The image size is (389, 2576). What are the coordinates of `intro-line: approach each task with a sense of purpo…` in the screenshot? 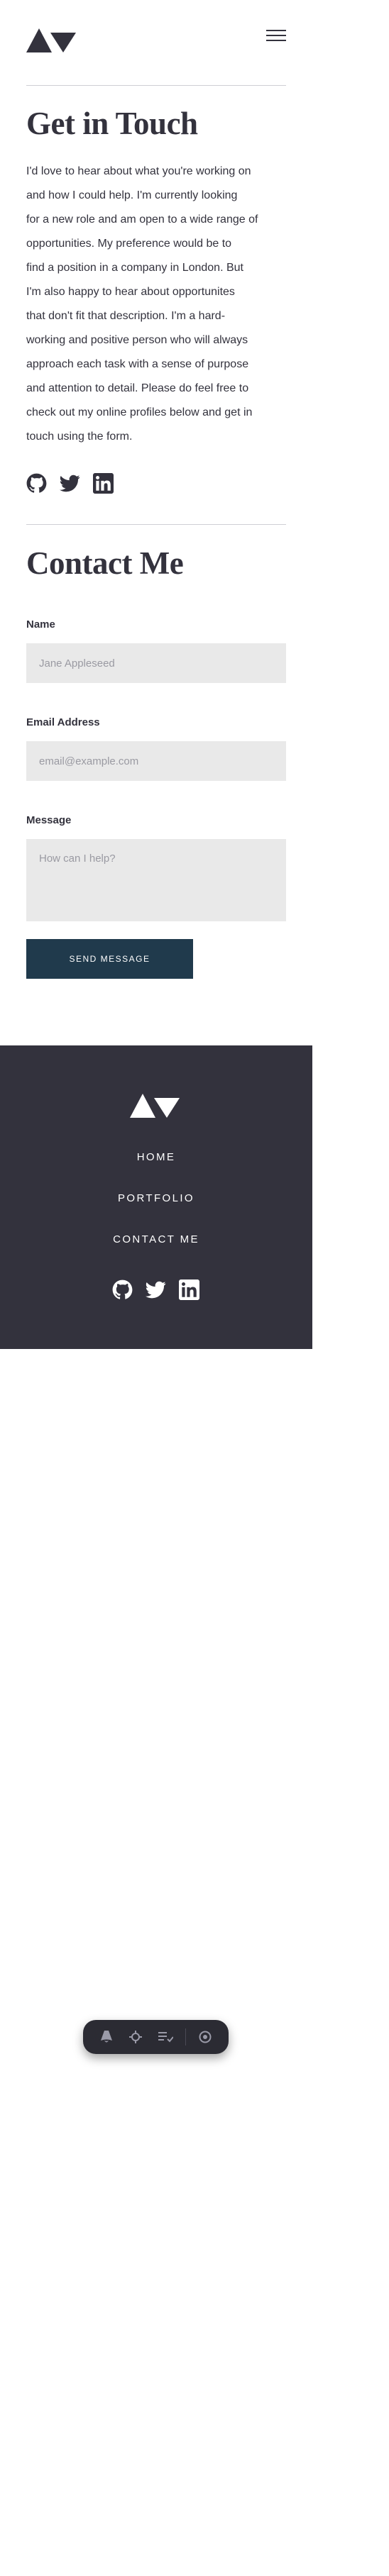 It's located at (137, 364).